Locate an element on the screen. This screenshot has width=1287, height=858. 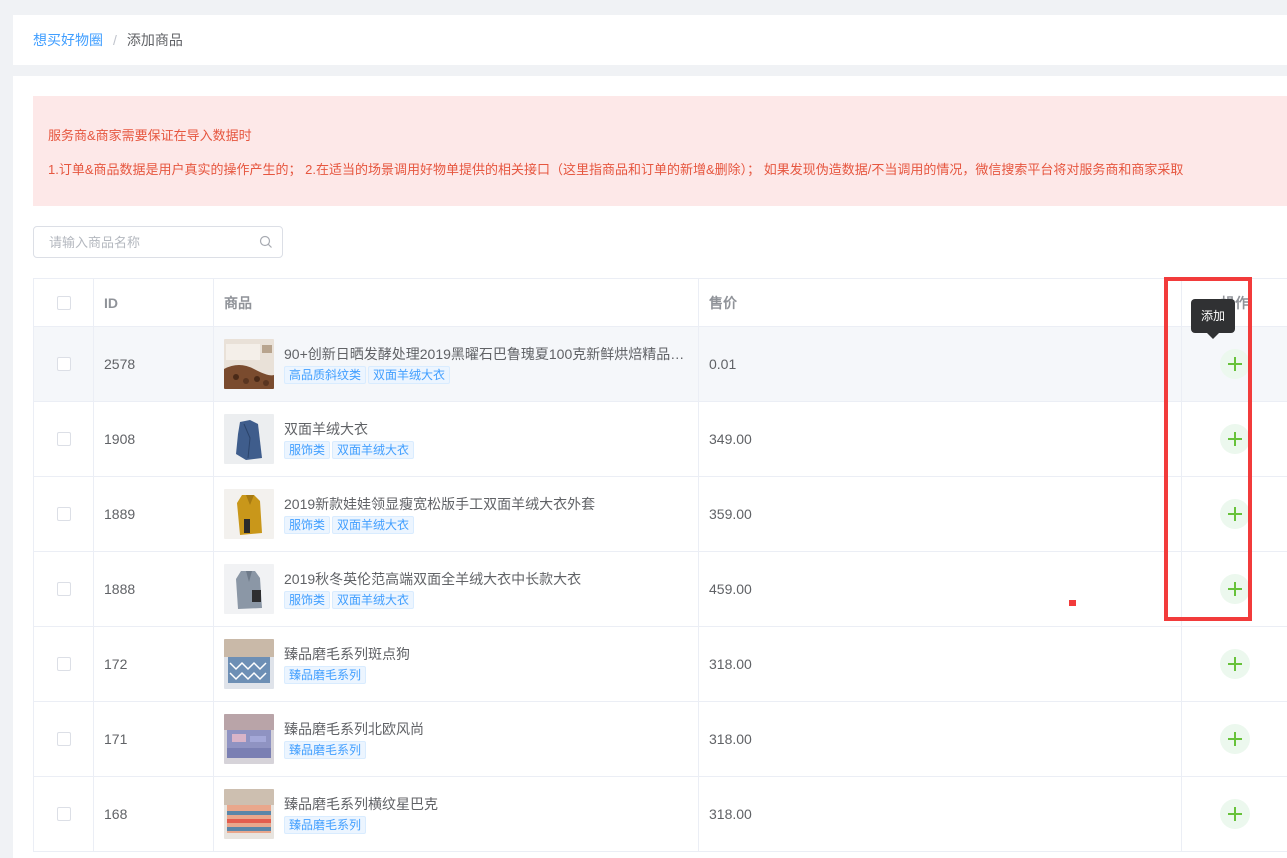
table-row: 171 臻品磨毛系列北欧风尚 臻品磨毛系列 318.00 is located at coordinates (660, 739).